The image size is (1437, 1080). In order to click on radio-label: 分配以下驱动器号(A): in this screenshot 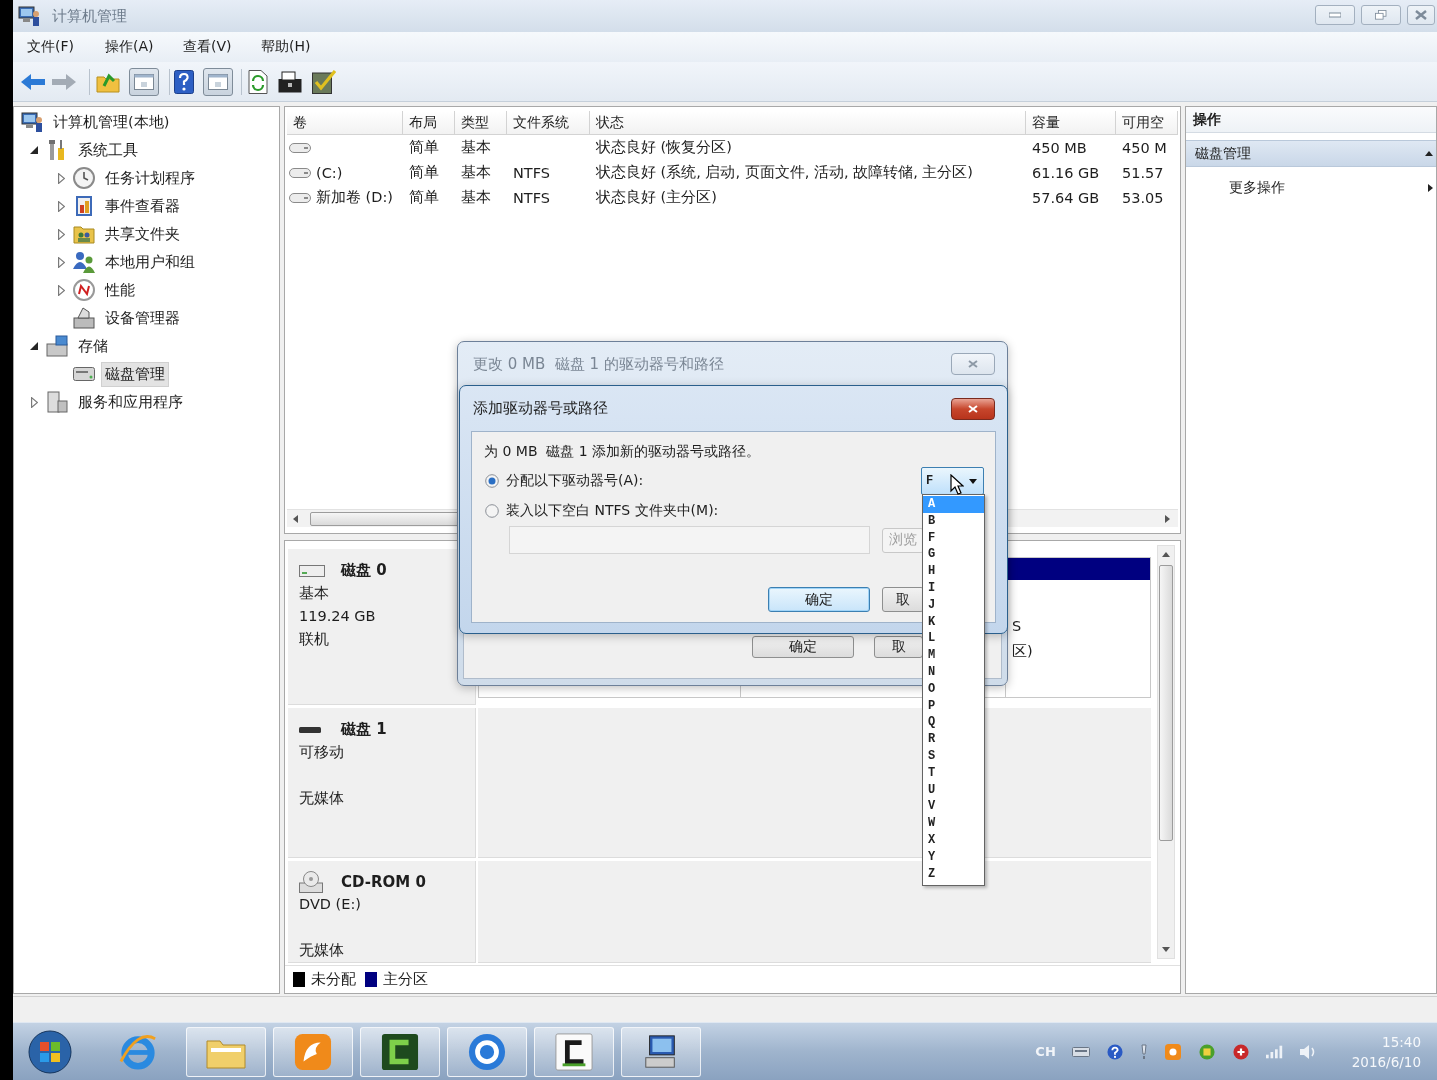, I will do `click(575, 481)`.